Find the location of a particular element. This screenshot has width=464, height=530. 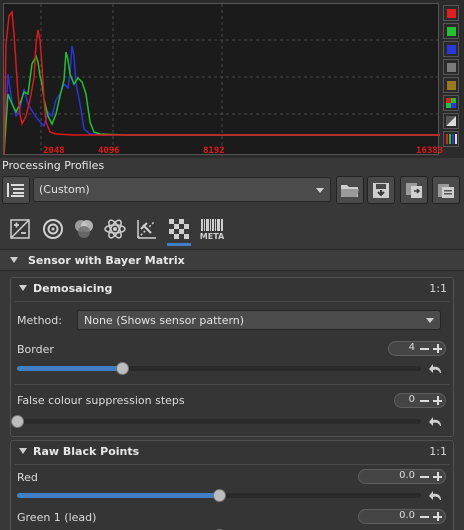

tab-advanced is located at coordinates (115, 229).